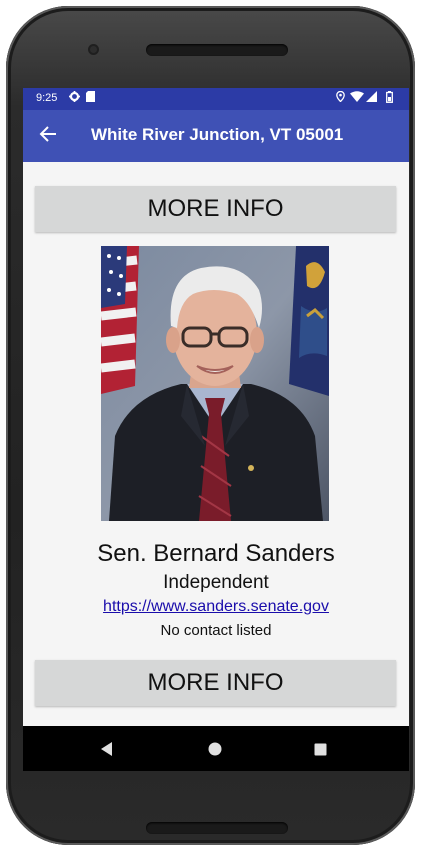  What do you see at coordinates (217, 828) in the screenshot?
I see `bottom-speaker-grille` at bounding box center [217, 828].